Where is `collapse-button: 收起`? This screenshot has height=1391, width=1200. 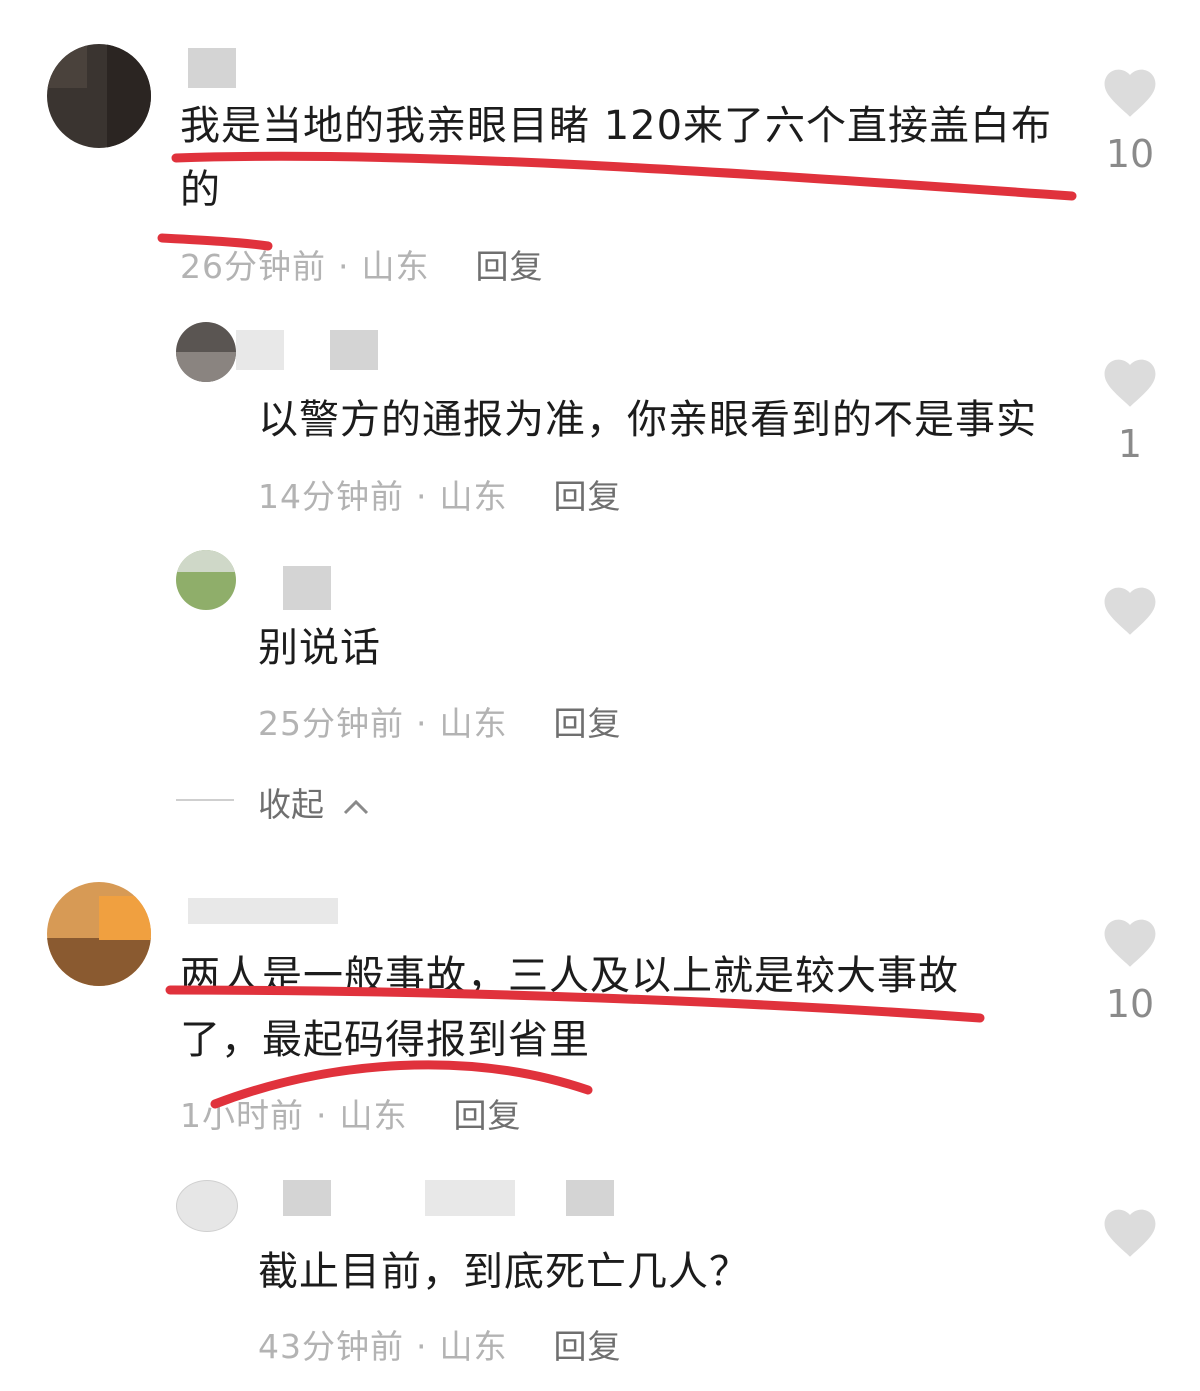
collapse-button: 收起 is located at coordinates (314, 802).